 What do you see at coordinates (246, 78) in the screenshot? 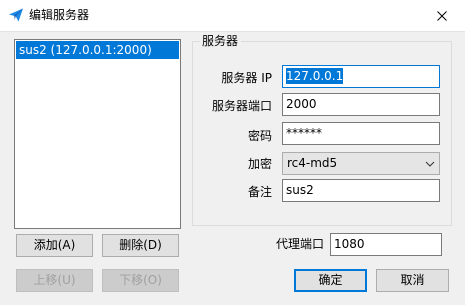
I see `server-ip-label: 服务器 IP` at bounding box center [246, 78].